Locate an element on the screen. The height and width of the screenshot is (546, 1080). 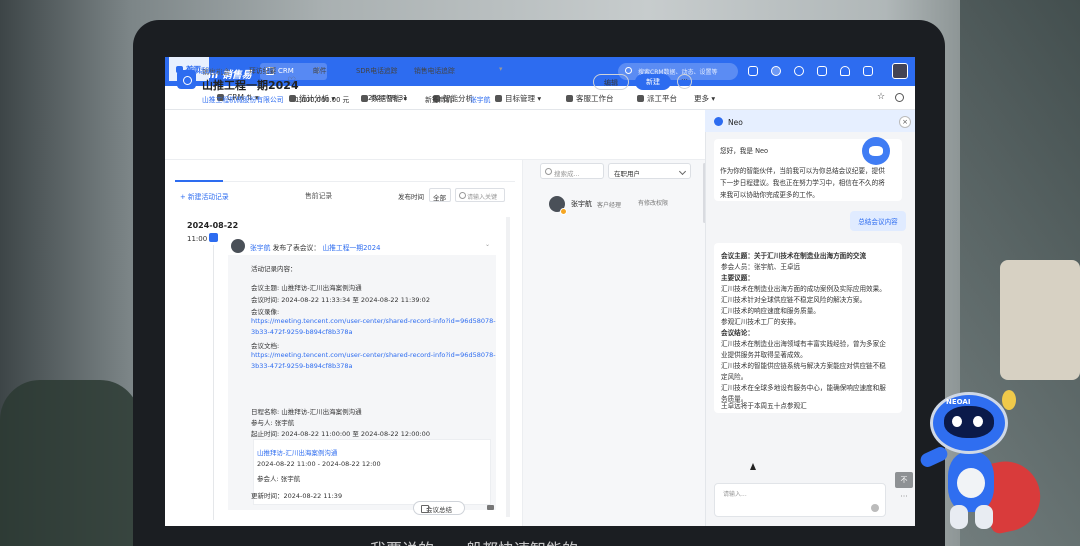
star-icon: ☆ is located at coordinates (881, 97).